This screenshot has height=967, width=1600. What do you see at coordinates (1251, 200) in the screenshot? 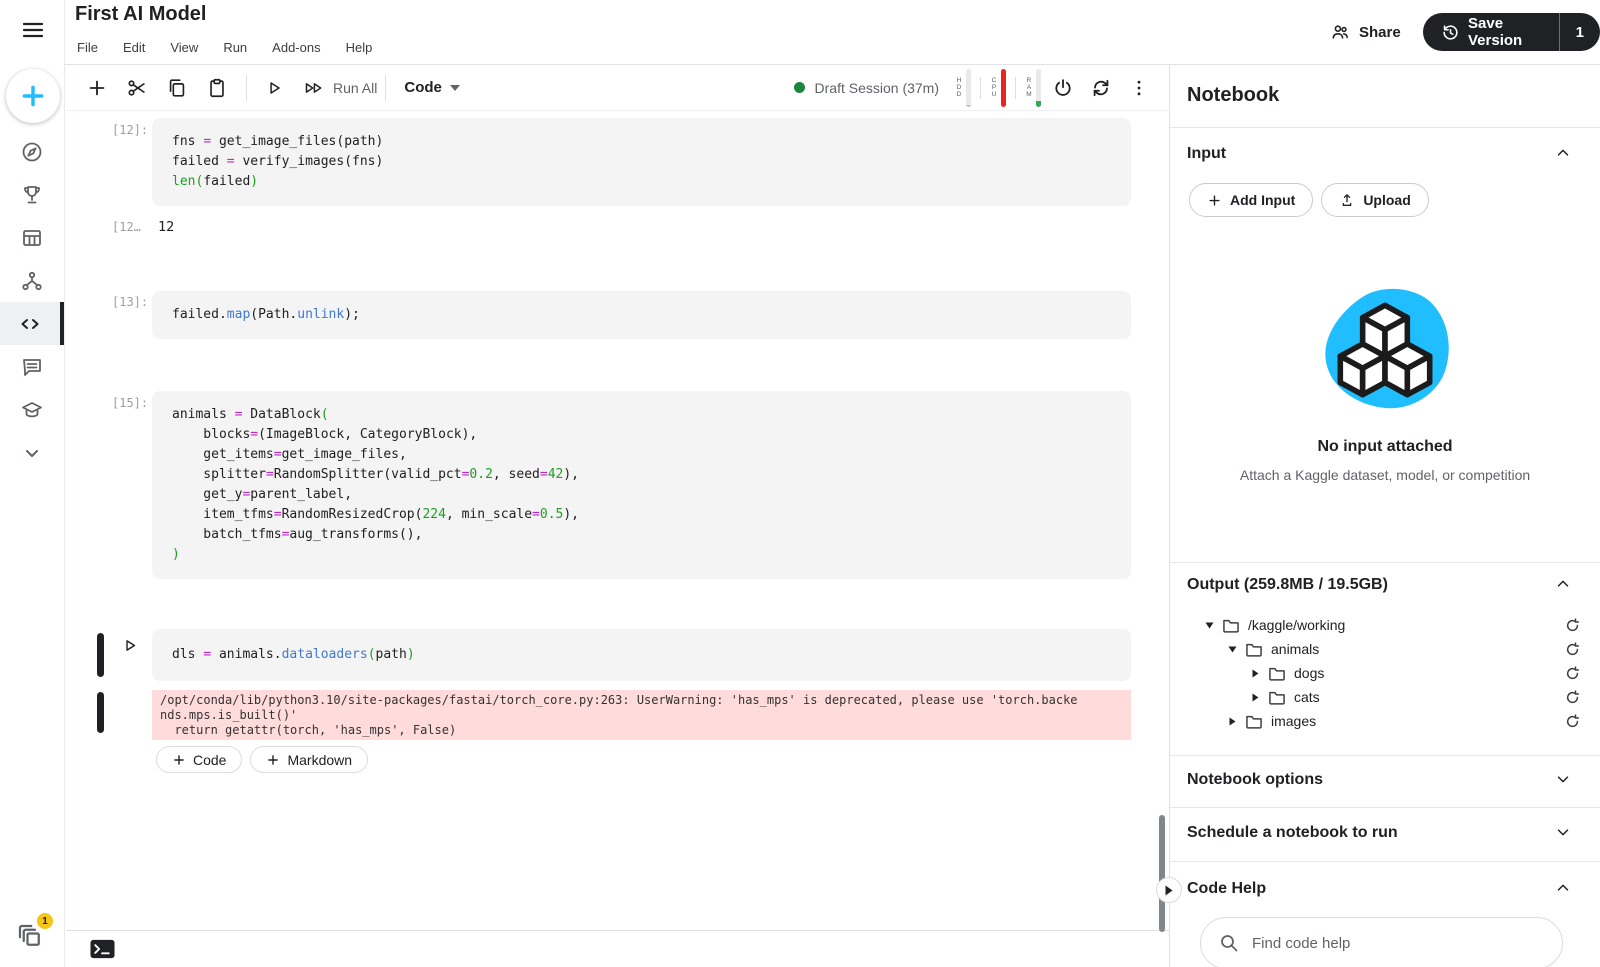
I see `add-input-button: Add Input` at bounding box center [1251, 200].